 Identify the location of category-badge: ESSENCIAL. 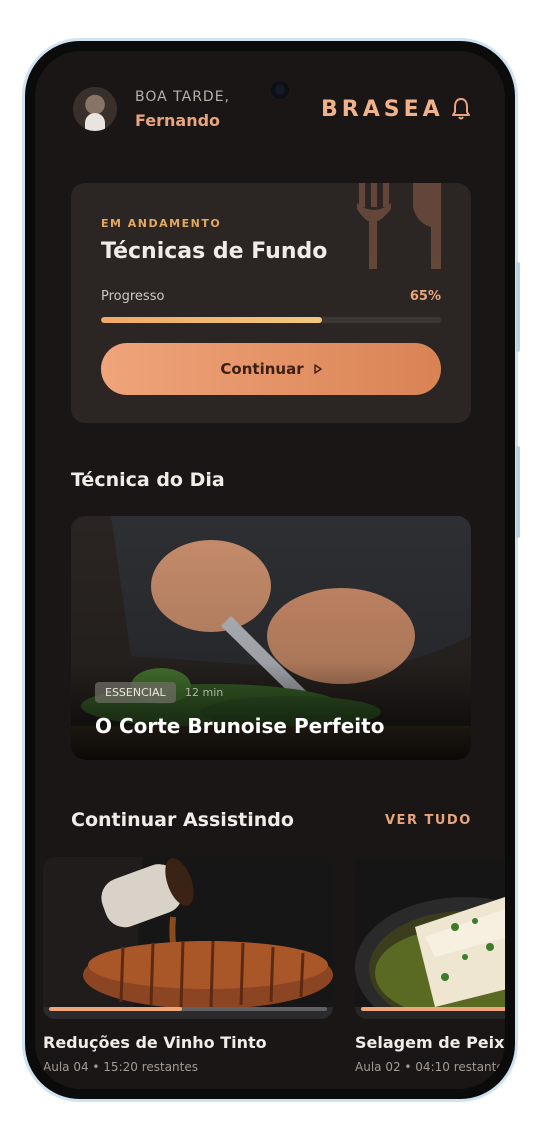
(135, 692).